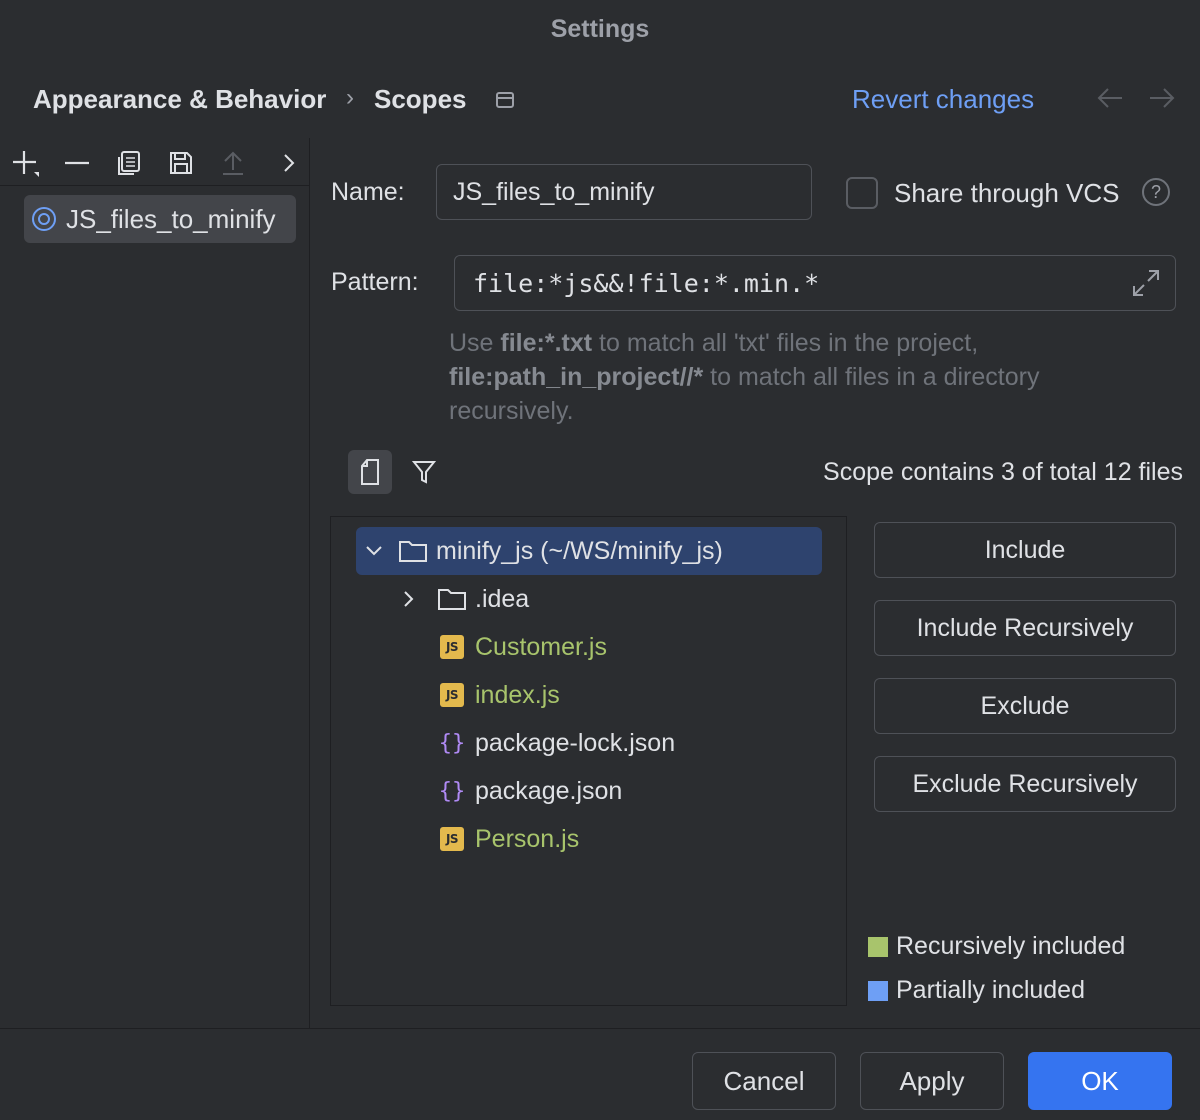  What do you see at coordinates (764, 1081) in the screenshot?
I see `cancel-button: Cancel` at bounding box center [764, 1081].